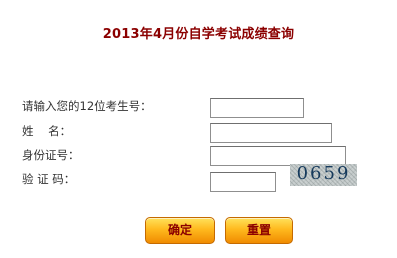  What do you see at coordinates (180, 230) in the screenshot?
I see `submit-button: 确定` at bounding box center [180, 230].